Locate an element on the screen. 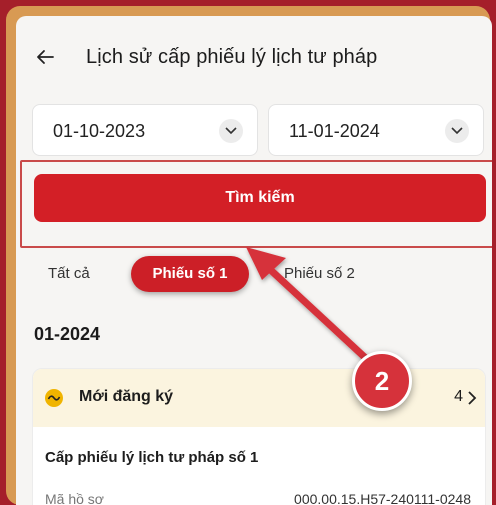  to-date-value: 11-01-2024 is located at coordinates (334, 131).